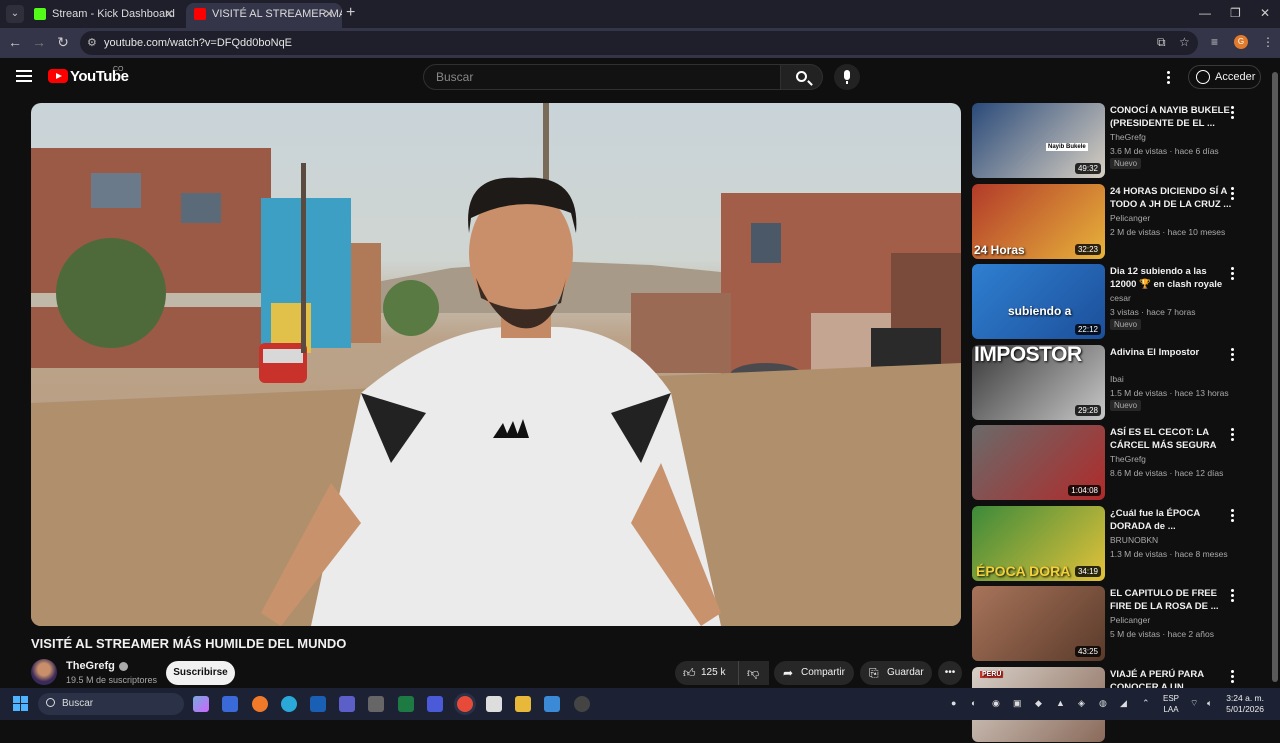 This screenshot has width=1280, height=743. Describe the element at coordinates (1038, 140) in the screenshot. I see `video-thumbnail: Nayib Bukele 49:32` at that location.